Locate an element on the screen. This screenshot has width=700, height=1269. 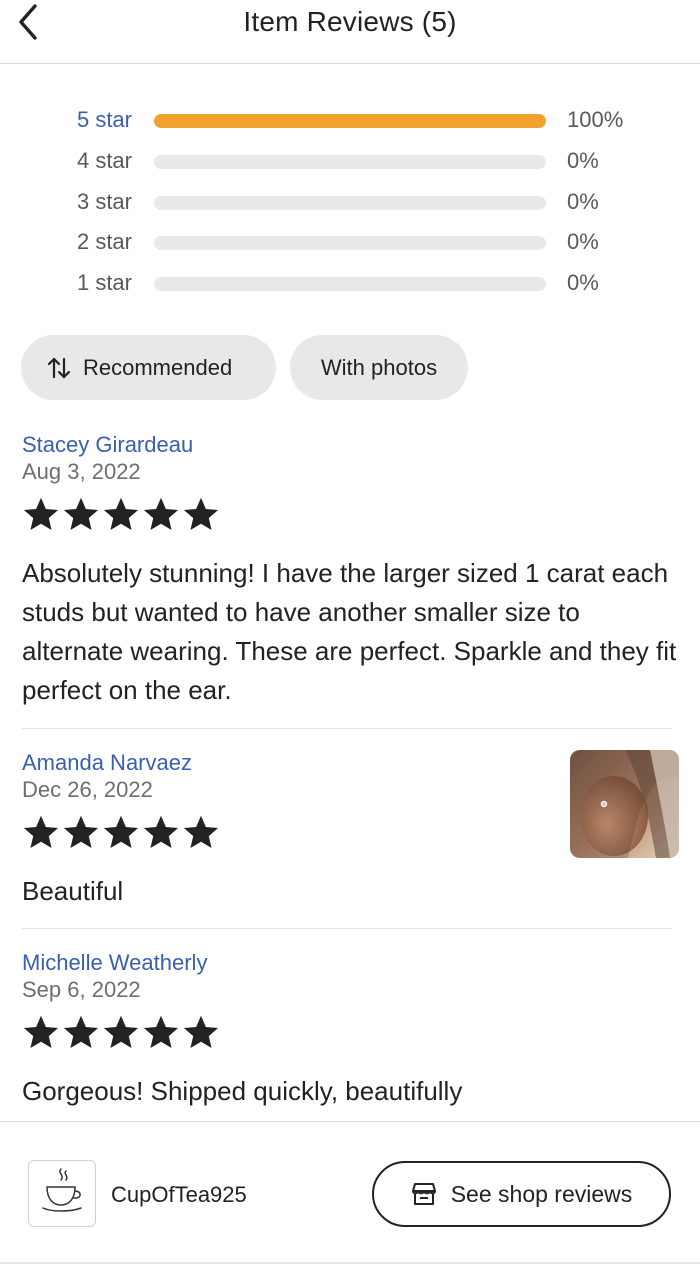
shop-name: CupOfTea925 is located at coordinates (179, 1195).